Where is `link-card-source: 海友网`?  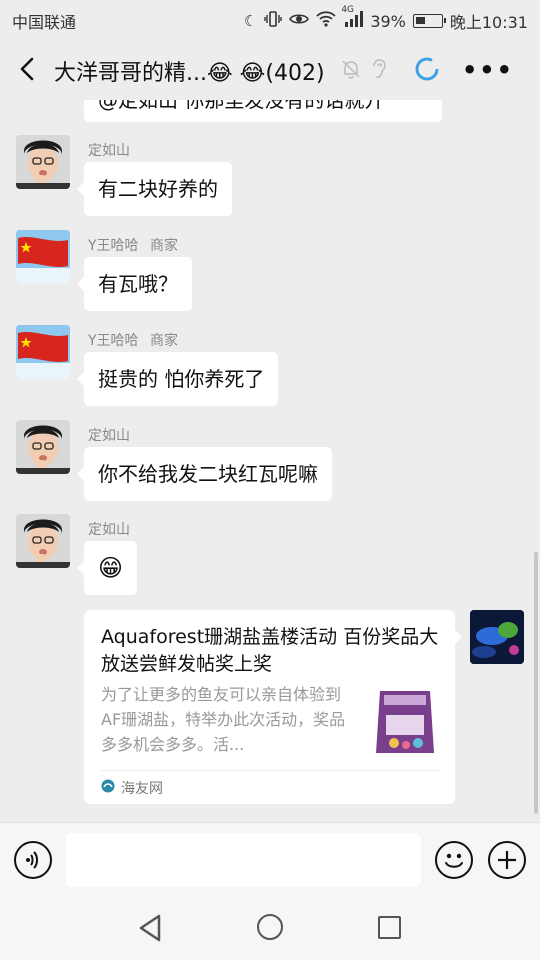
link-card-source: 海友网 is located at coordinates (132, 788).